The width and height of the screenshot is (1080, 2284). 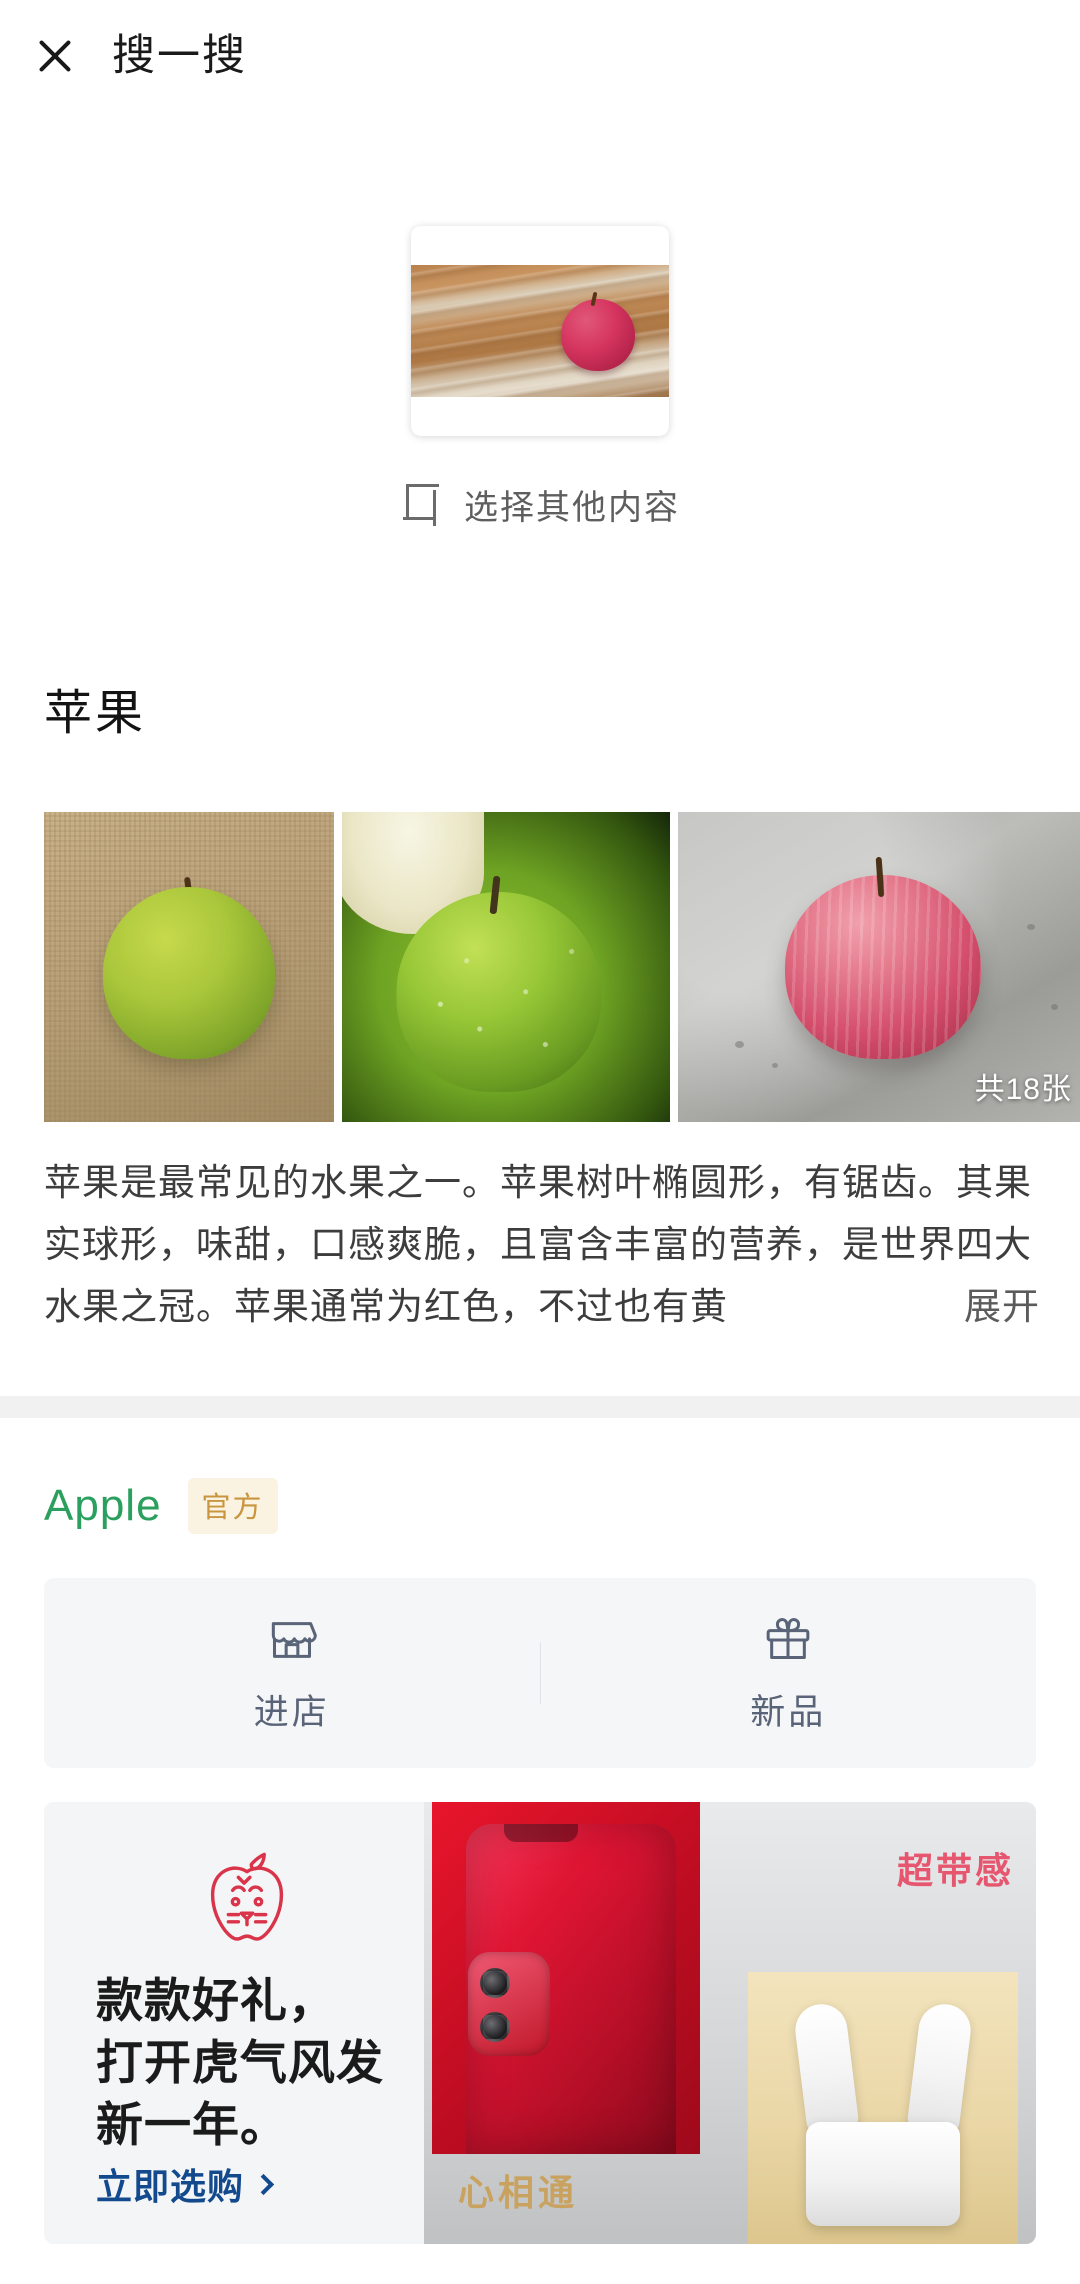 What do you see at coordinates (879, 967) in the screenshot?
I see `gallery-image-3: 共18张` at bounding box center [879, 967].